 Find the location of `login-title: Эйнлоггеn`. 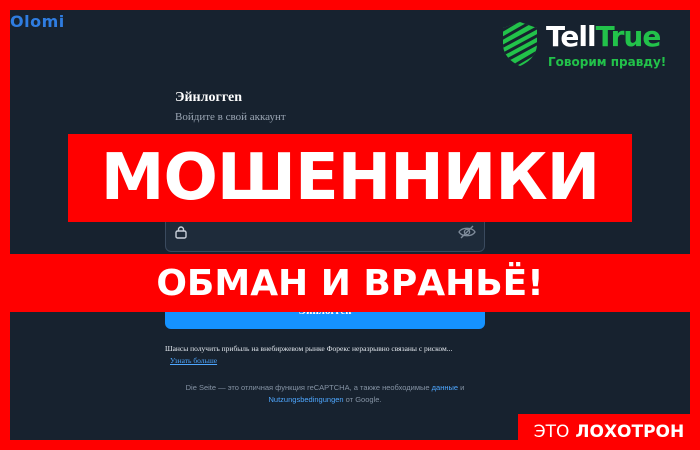

login-title: Эйнлоггеn is located at coordinates (209, 97).